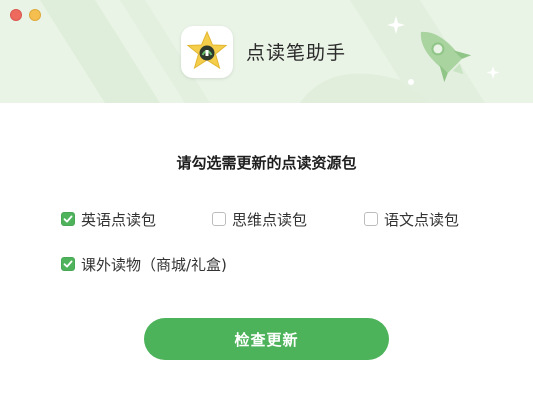  What do you see at coordinates (266, 163) in the screenshot?
I see `update-prompt: 请勾选需更新的点读资源包` at bounding box center [266, 163].